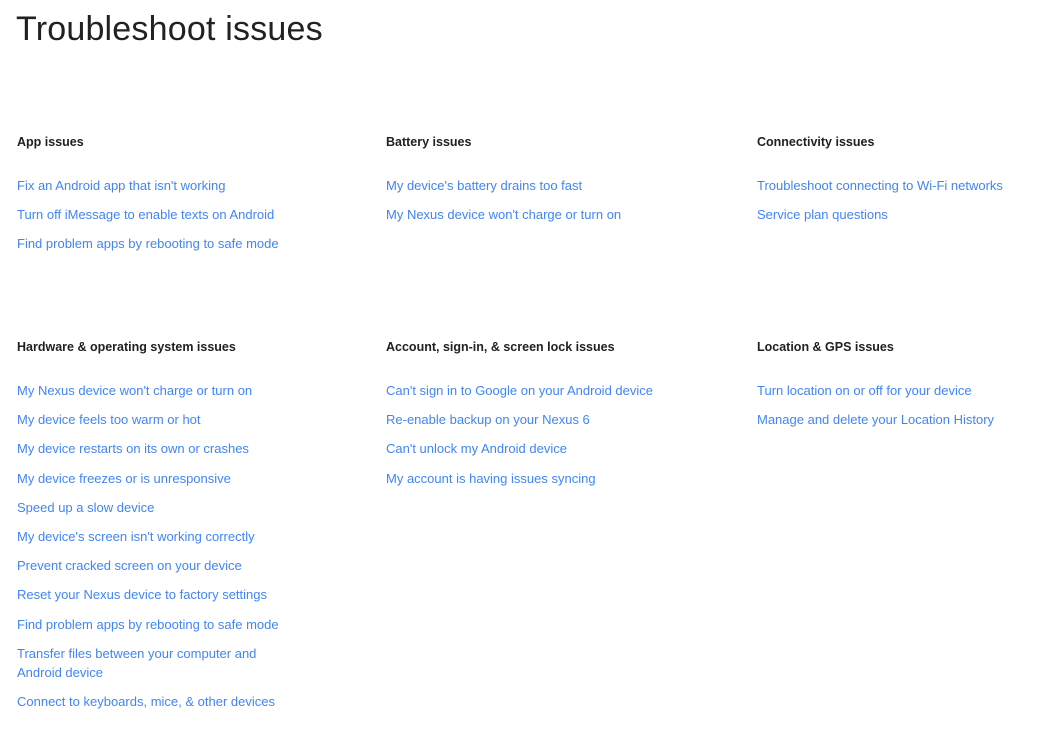 The image size is (1047, 736). I want to click on link-device-restarts: My device restarts on its own or crashes, so click(133, 448).